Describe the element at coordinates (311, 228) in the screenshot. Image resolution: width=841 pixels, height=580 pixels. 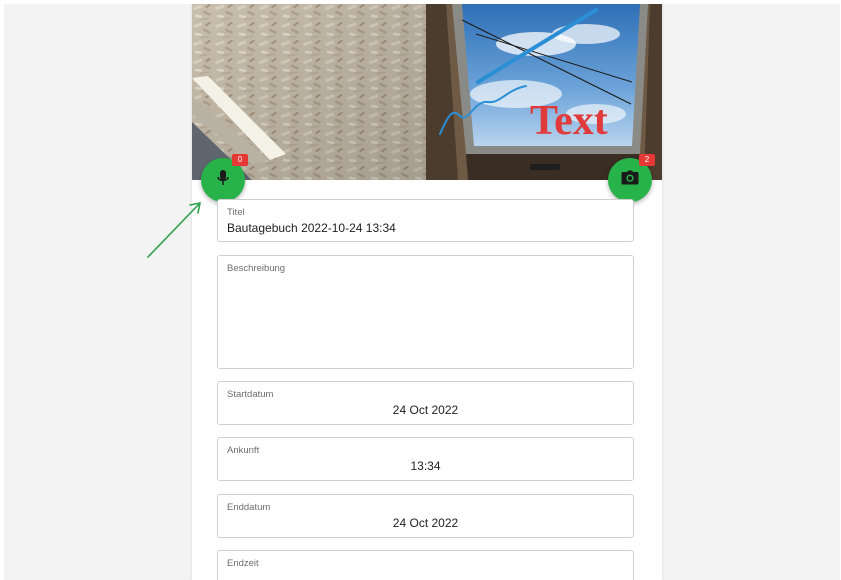
I see `title-value: Bautagebuch 2022-10-24 13:34` at that location.